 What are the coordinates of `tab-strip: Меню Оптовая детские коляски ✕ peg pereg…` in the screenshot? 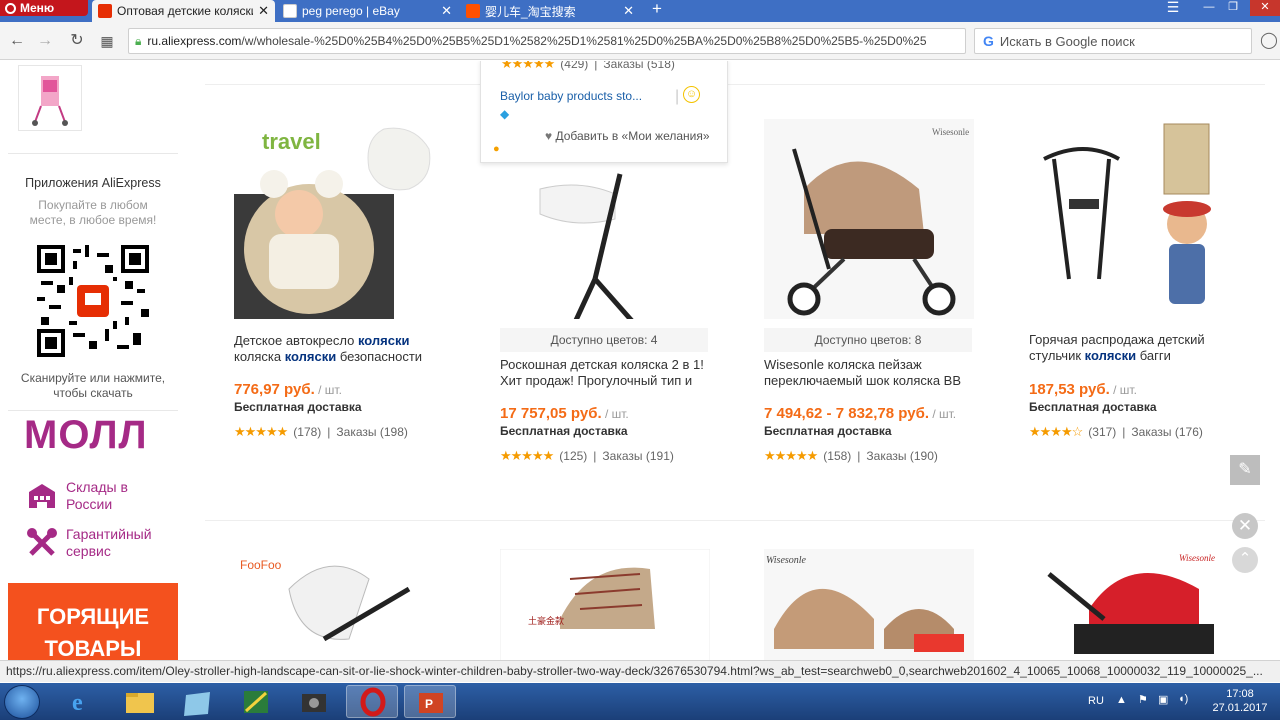 It's located at (640, 11).